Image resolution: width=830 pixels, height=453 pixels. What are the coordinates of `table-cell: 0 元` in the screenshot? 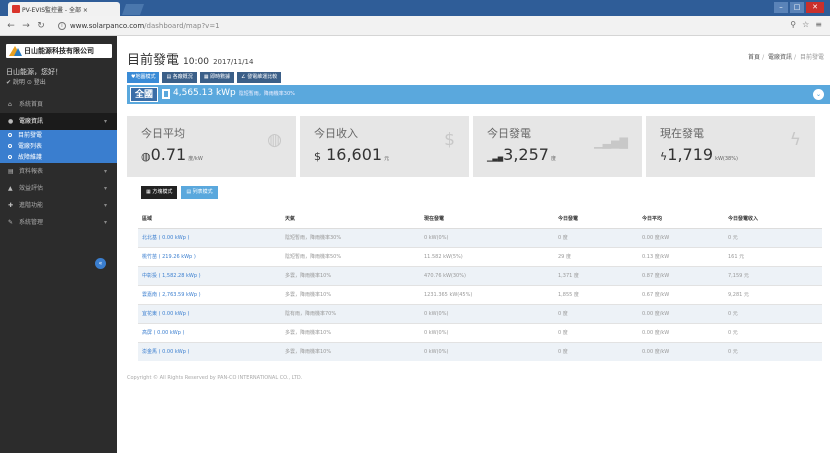 It's located at (773, 237).